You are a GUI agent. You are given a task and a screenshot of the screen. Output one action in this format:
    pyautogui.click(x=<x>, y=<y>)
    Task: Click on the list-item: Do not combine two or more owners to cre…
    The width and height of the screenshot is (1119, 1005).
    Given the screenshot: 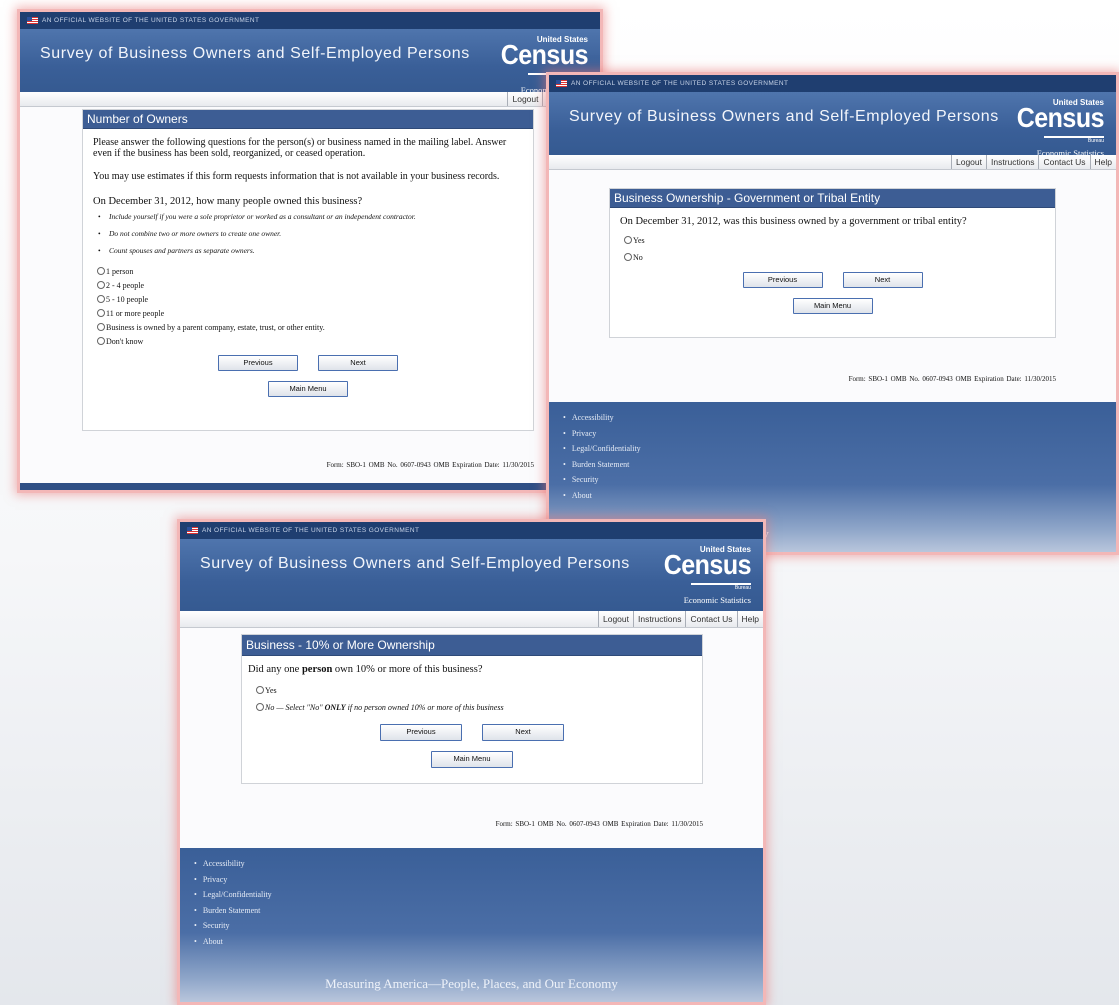 What is the action you would take?
    pyautogui.click(x=308, y=233)
    